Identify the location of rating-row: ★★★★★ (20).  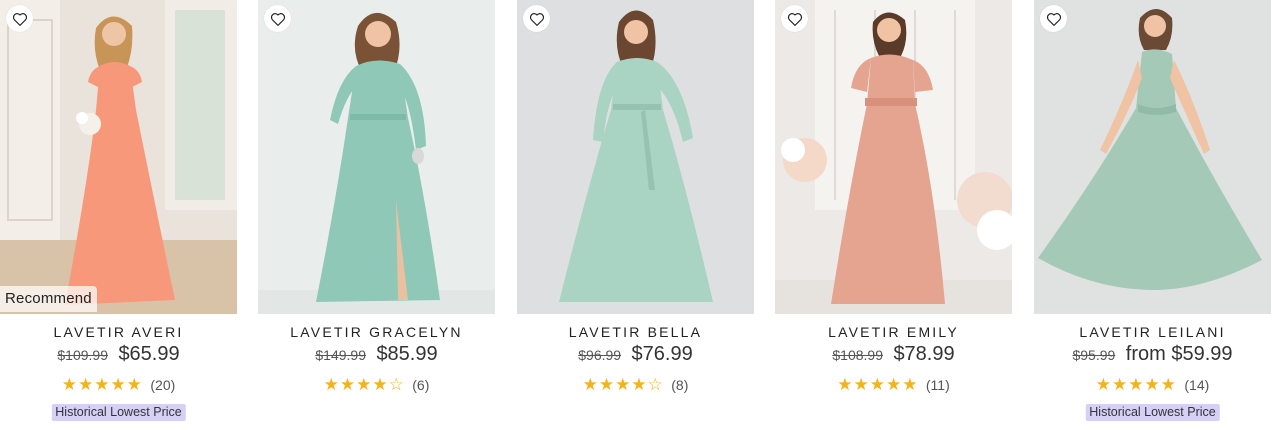
(118, 385).